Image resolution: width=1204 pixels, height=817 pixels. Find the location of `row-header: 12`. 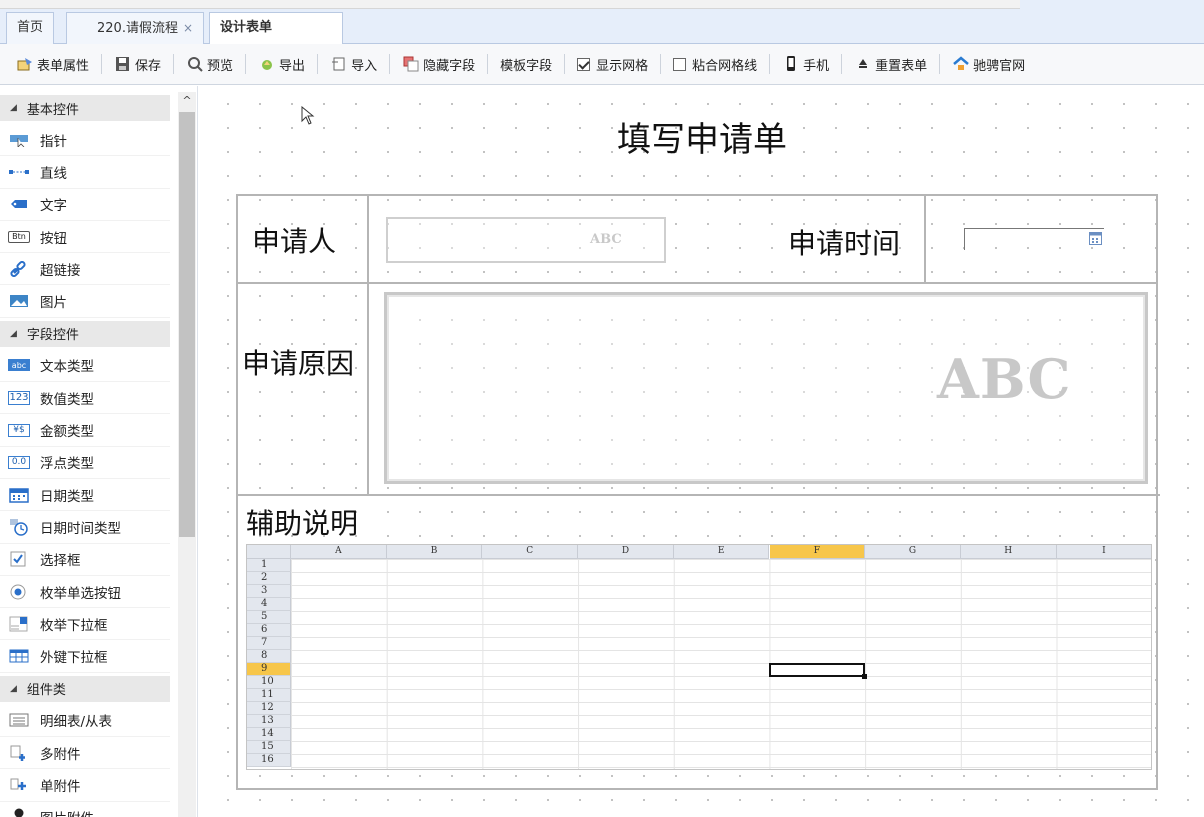

row-header: 12 is located at coordinates (269, 708).